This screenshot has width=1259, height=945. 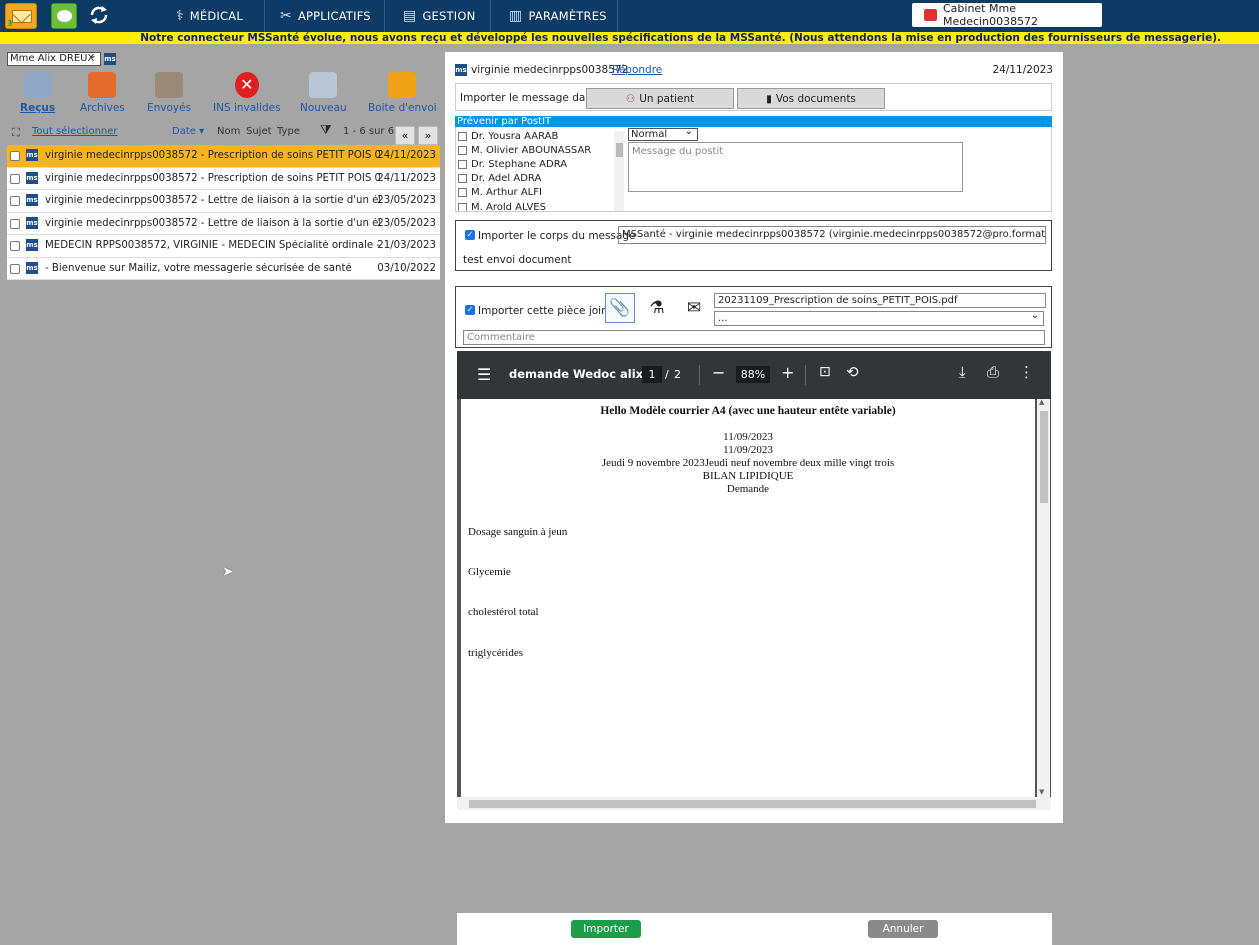 I want to click on user-select: Mme Alix DREUX, so click(x=54, y=58).